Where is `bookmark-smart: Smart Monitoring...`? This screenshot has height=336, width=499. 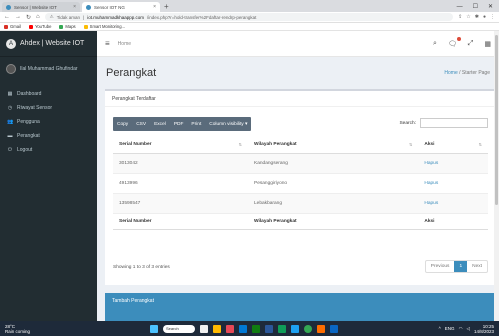 bookmark-smart: Smart Monitoring... is located at coordinates (104, 26).